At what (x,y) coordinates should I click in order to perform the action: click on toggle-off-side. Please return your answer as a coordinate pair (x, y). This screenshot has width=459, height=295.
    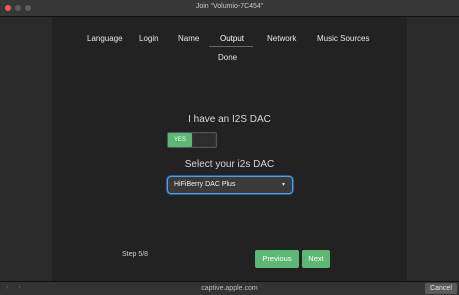
    Looking at the image, I should click on (204, 140).